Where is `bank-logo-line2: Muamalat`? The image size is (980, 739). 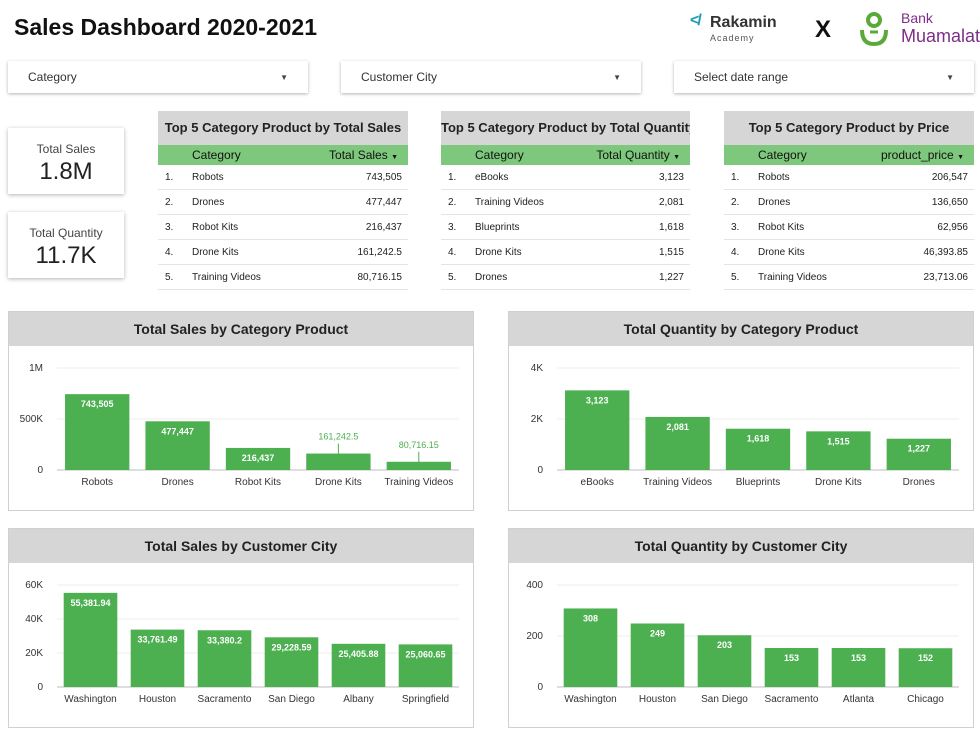 bank-logo-line2: Muamalat is located at coordinates (940, 36).